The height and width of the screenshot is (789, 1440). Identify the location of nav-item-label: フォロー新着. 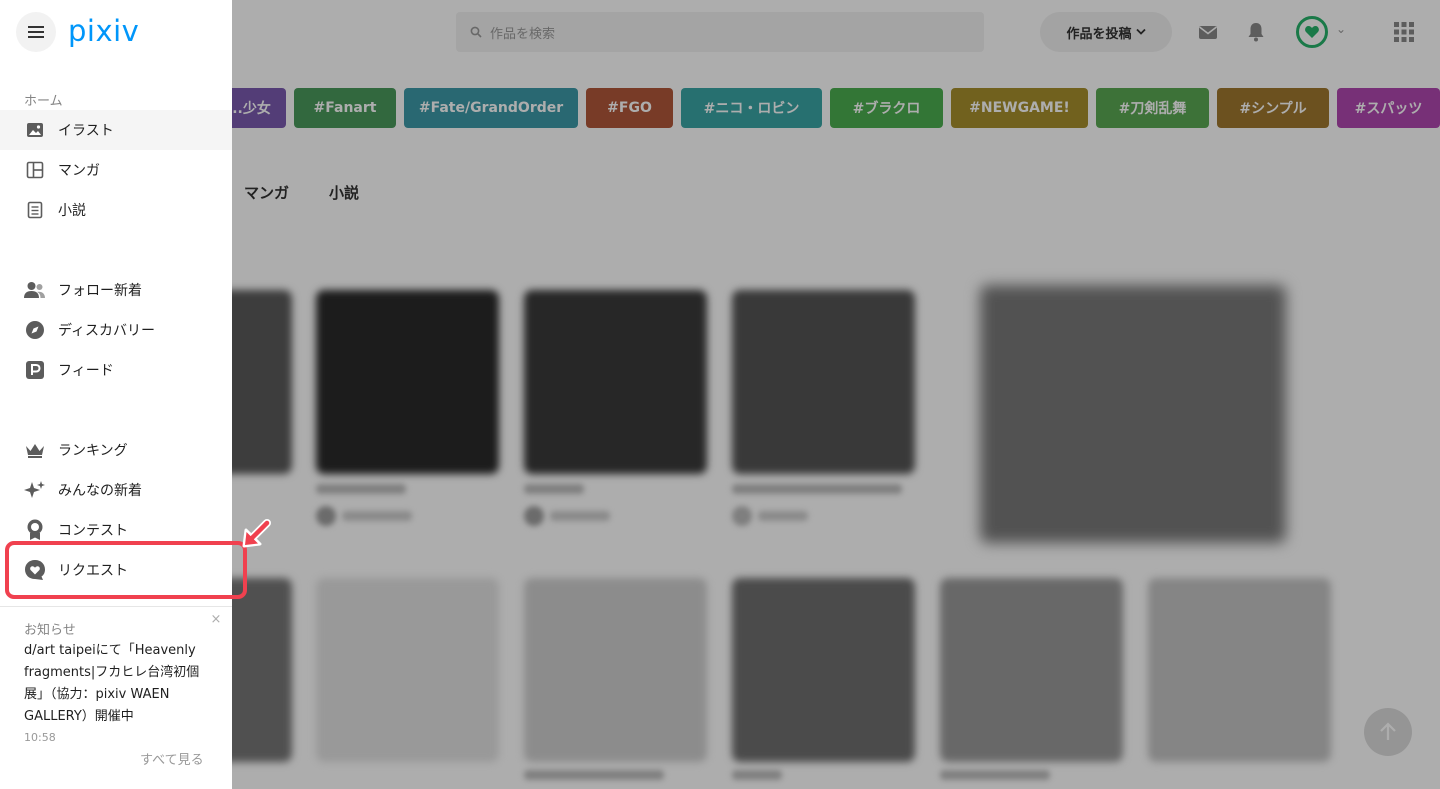
(100, 291).